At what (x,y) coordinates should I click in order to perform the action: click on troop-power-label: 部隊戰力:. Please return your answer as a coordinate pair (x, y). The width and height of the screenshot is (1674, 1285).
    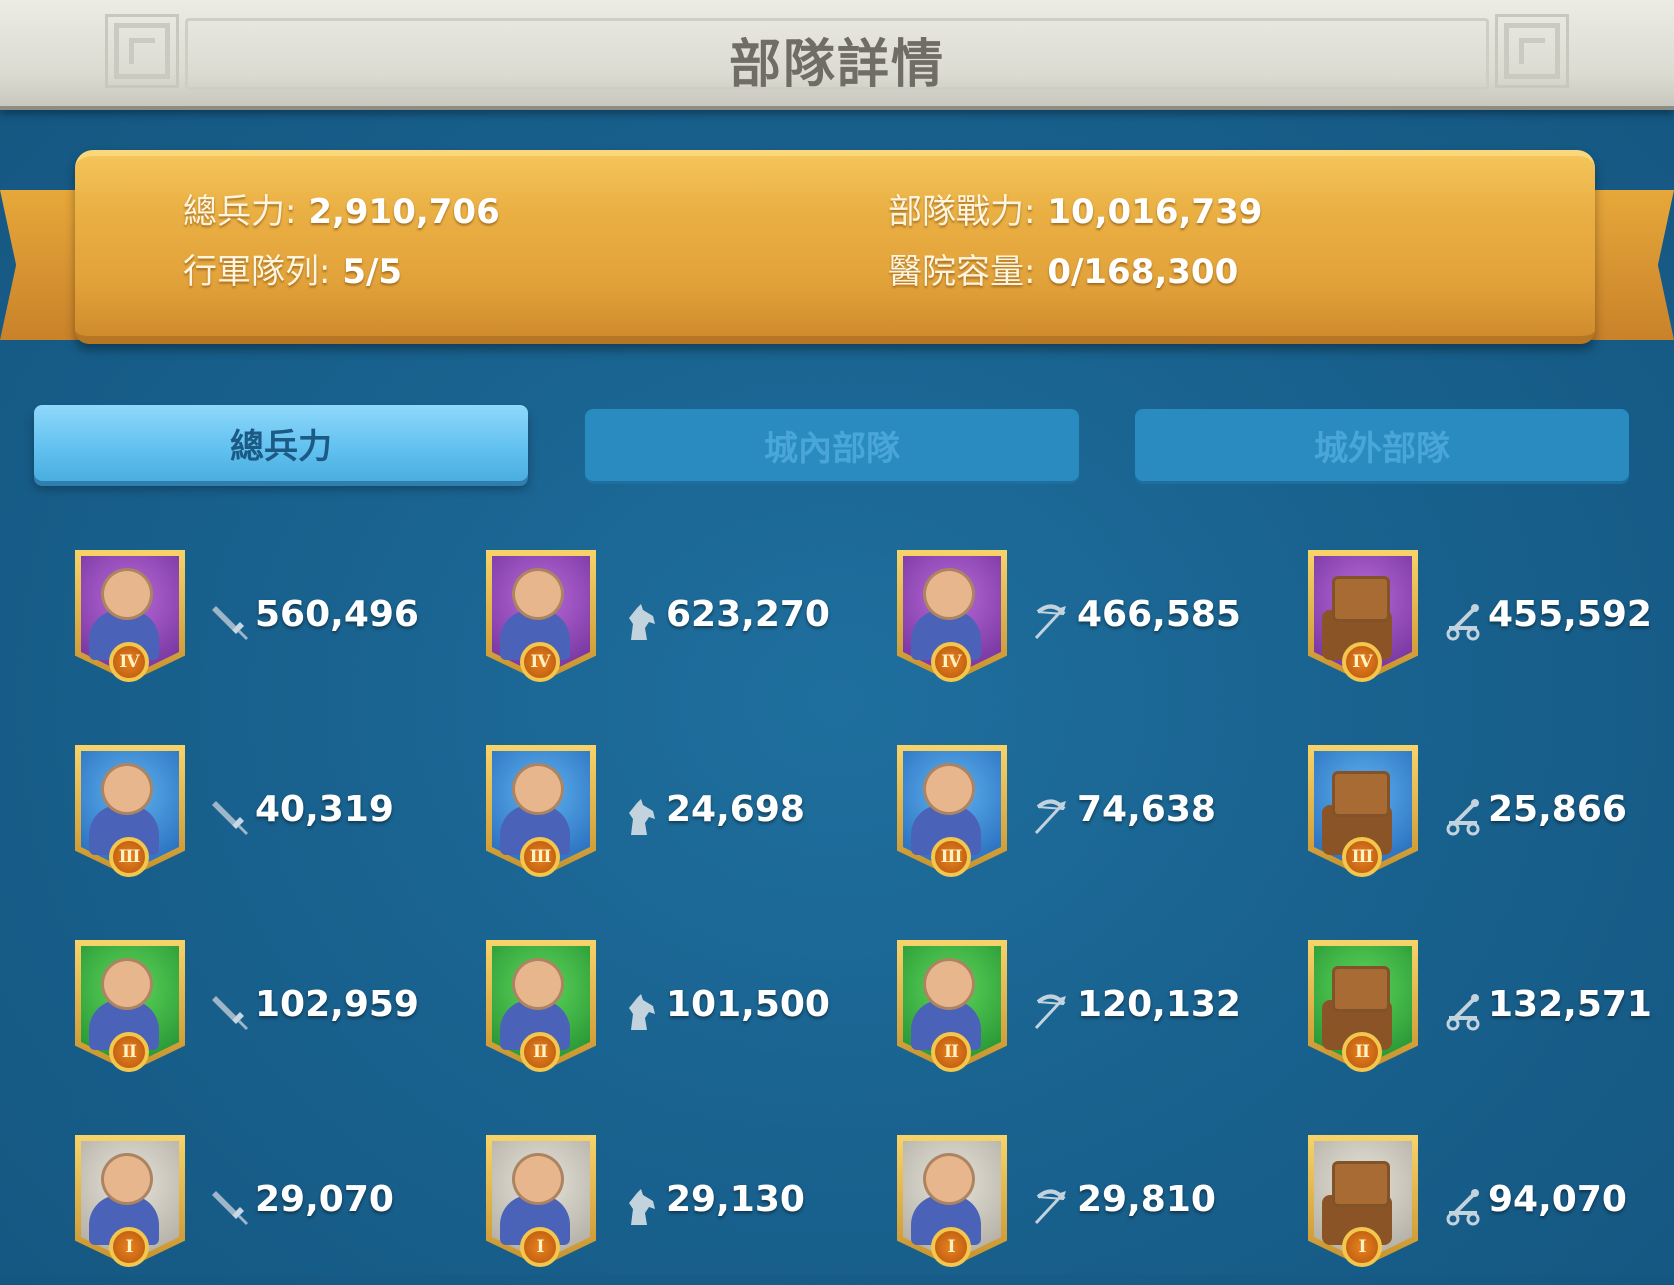
    Looking at the image, I should click on (962, 212).